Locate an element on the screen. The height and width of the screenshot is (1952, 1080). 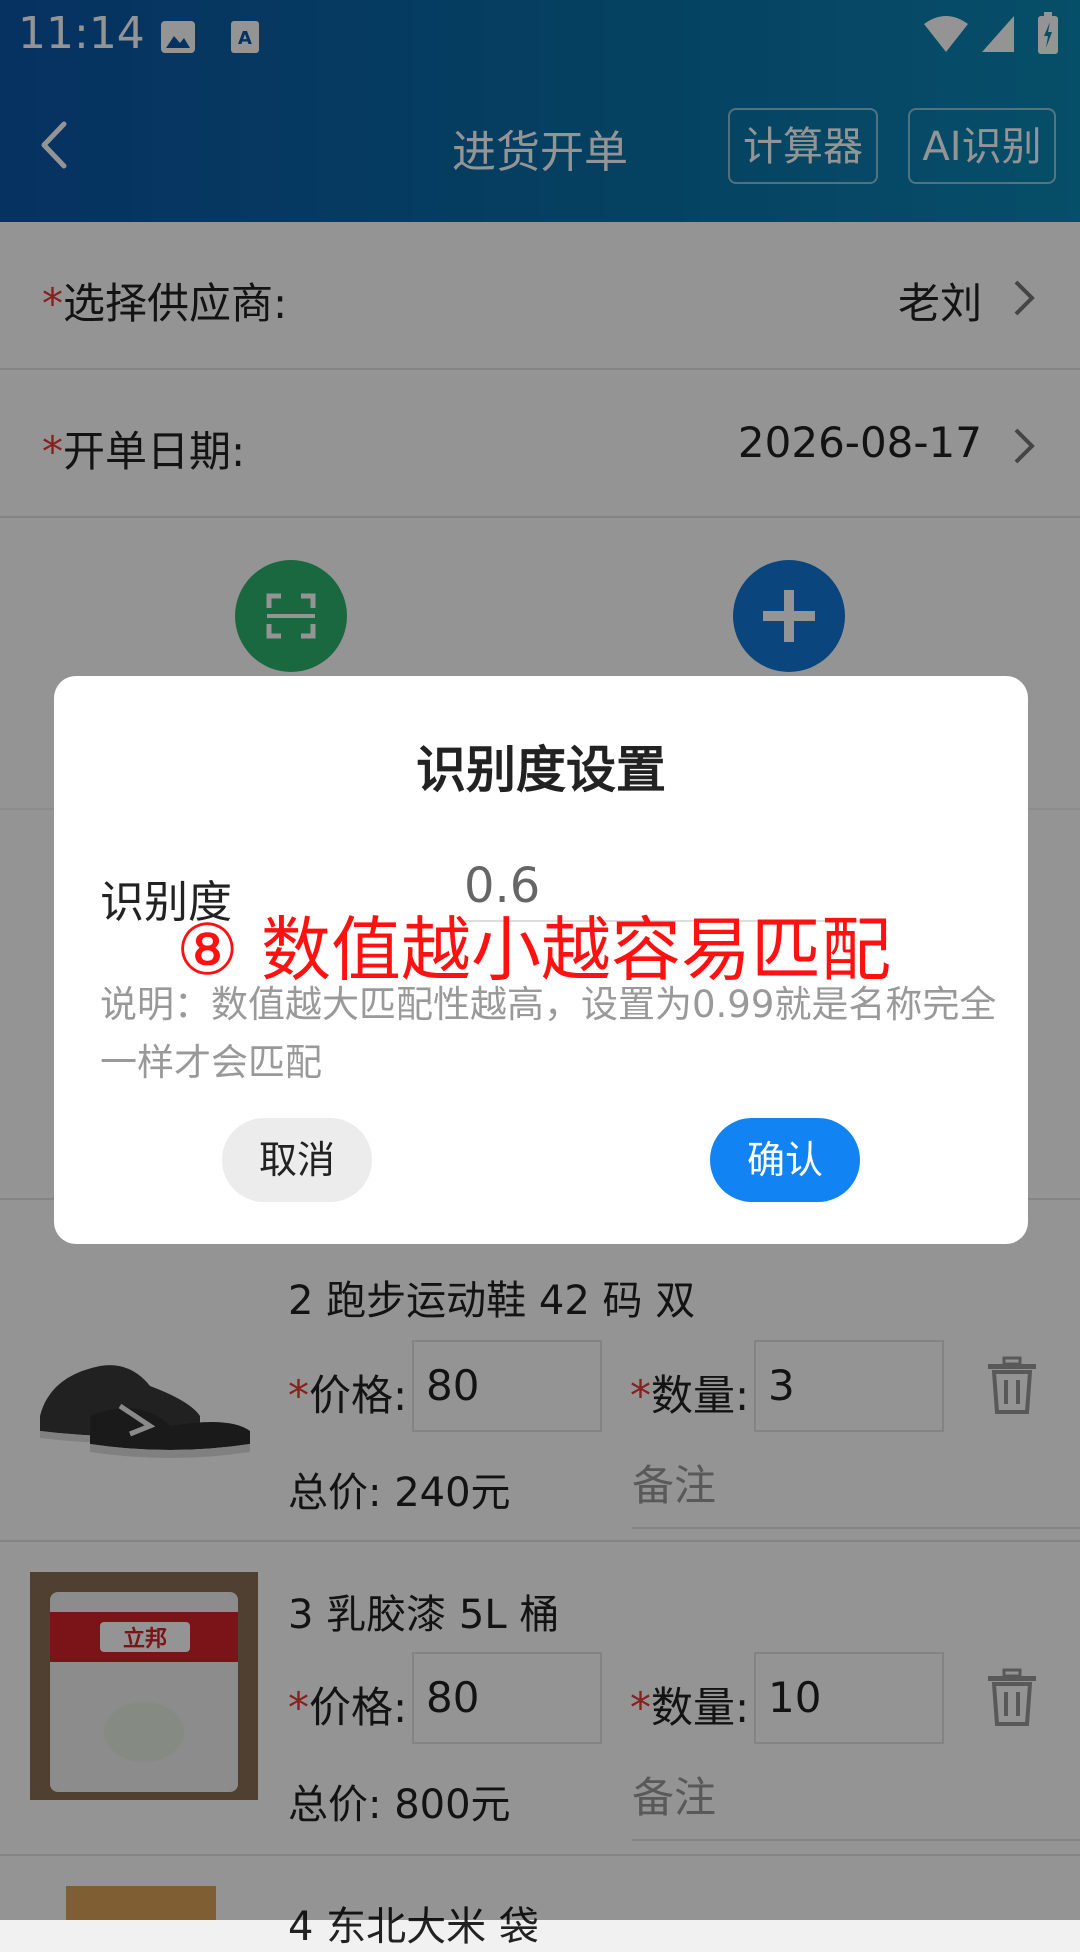
cancel-button: 取消 is located at coordinates (297, 1160).